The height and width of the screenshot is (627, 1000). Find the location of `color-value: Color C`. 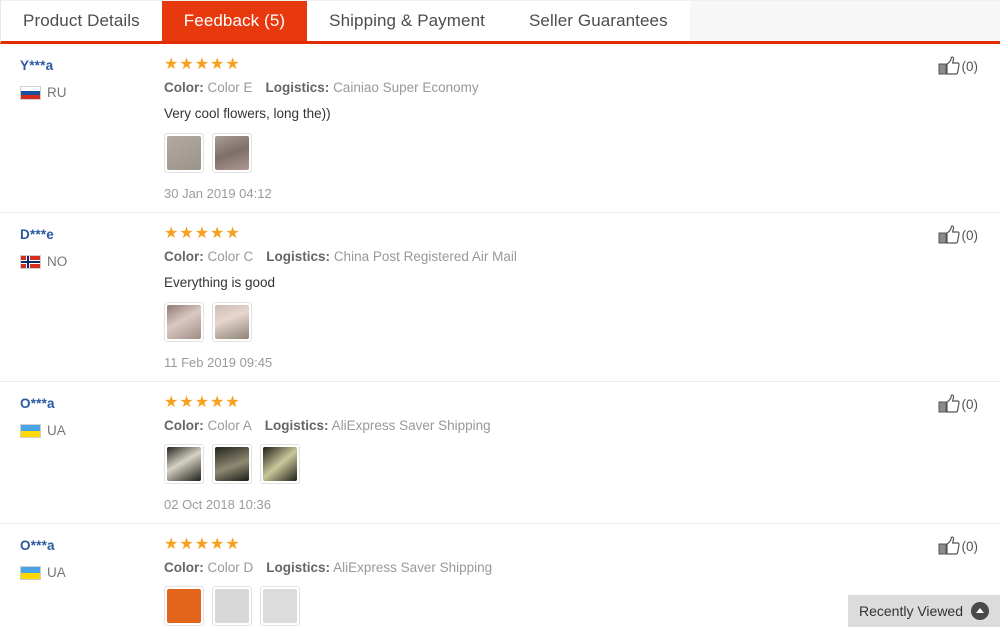

color-value: Color C is located at coordinates (230, 256).